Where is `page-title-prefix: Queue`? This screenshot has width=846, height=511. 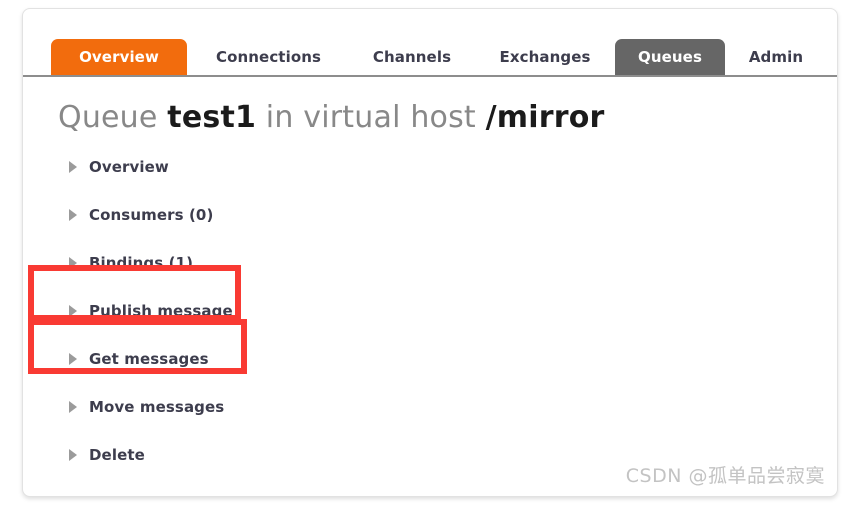 page-title-prefix: Queue is located at coordinates (113, 117).